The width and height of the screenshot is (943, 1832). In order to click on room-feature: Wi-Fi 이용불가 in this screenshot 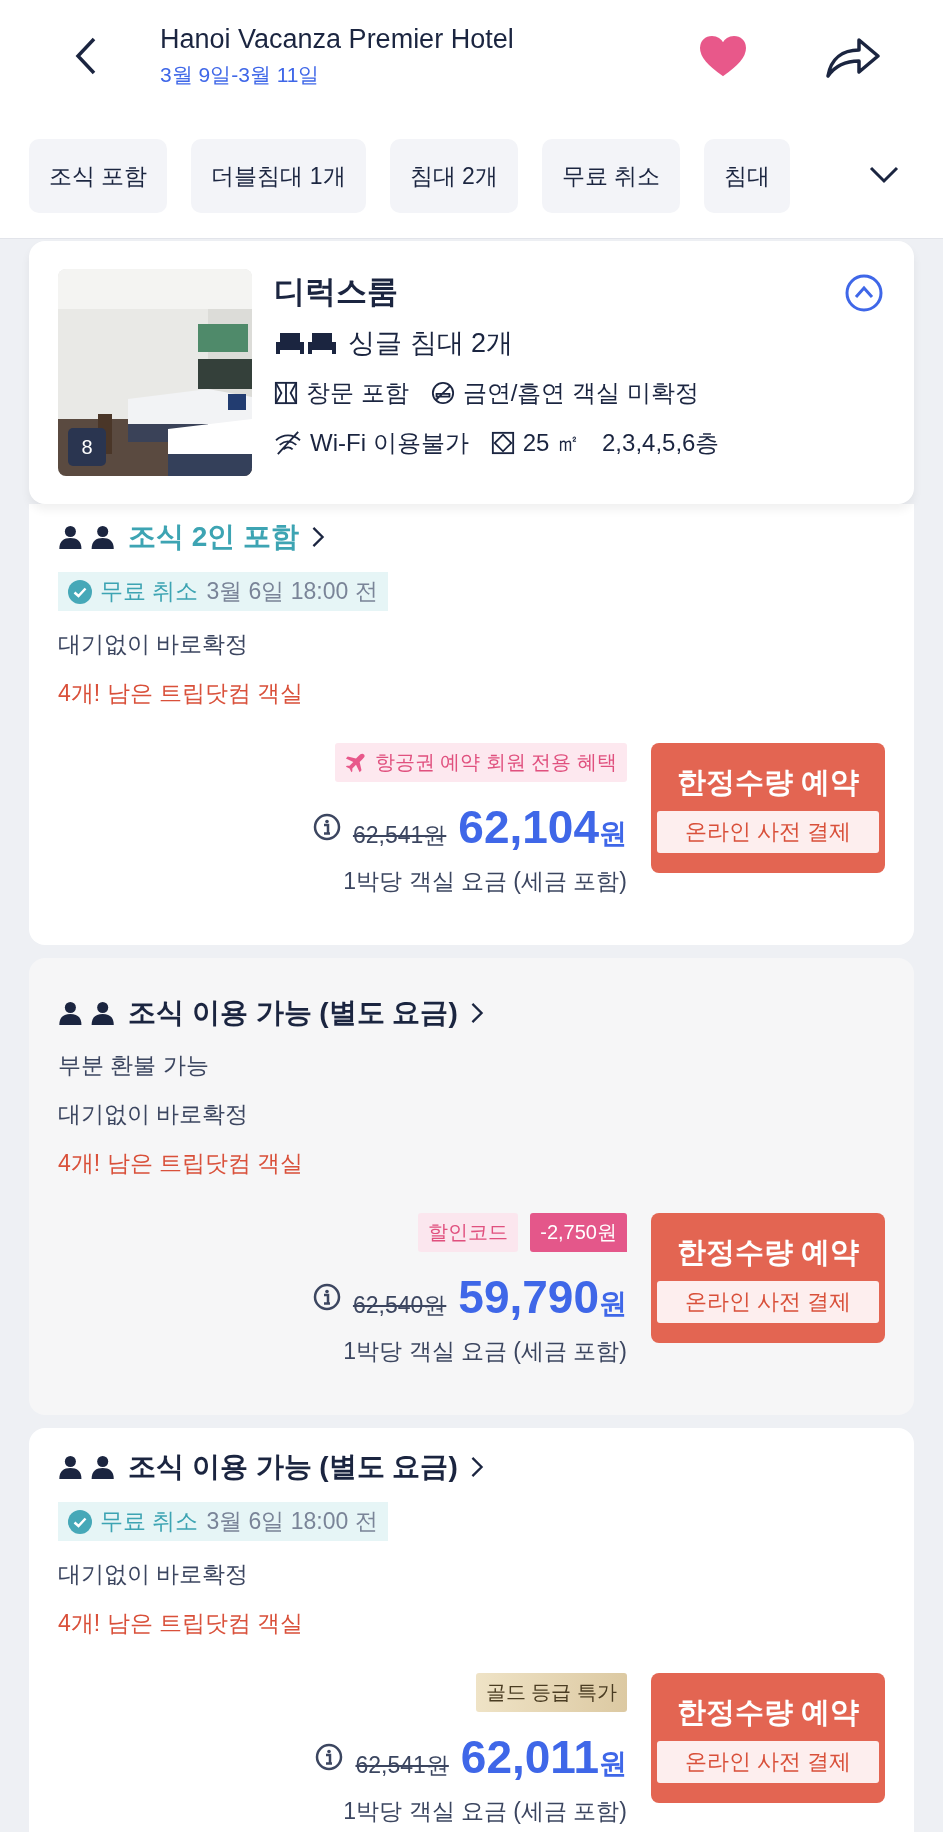, I will do `click(389, 443)`.